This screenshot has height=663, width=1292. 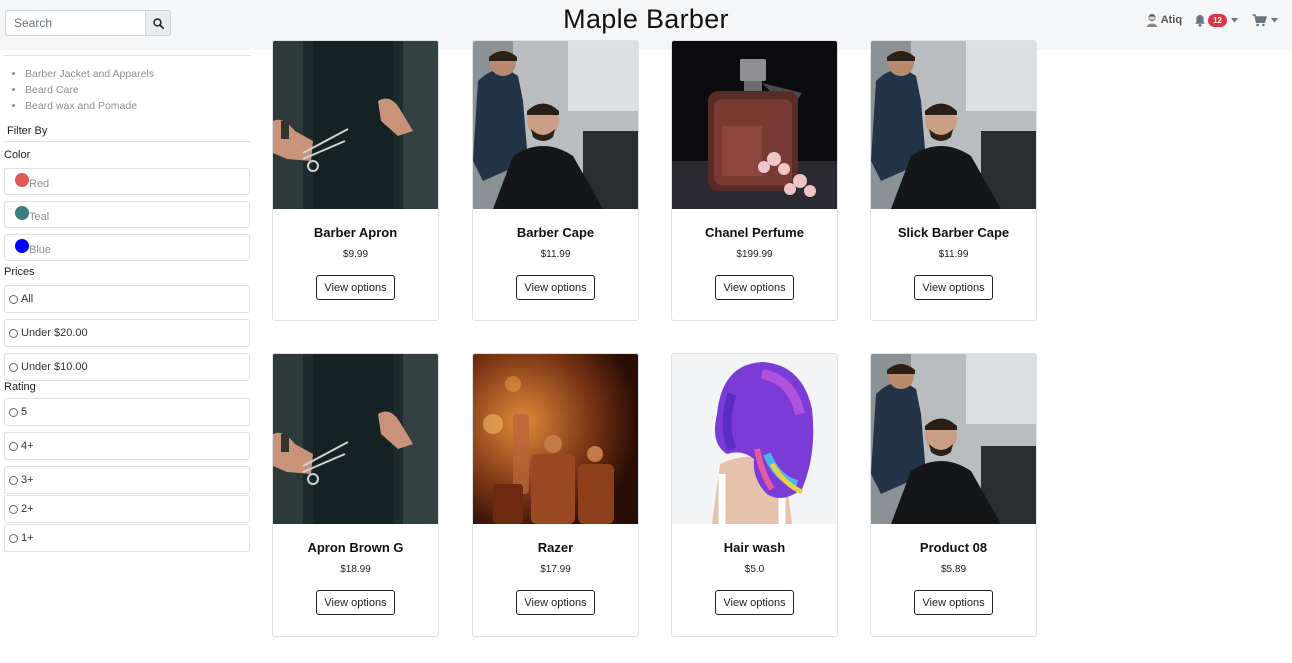 What do you see at coordinates (127, 367) in the screenshot?
I see `price-option-under-10: Under $10.00` at bounding box center [127, 367].